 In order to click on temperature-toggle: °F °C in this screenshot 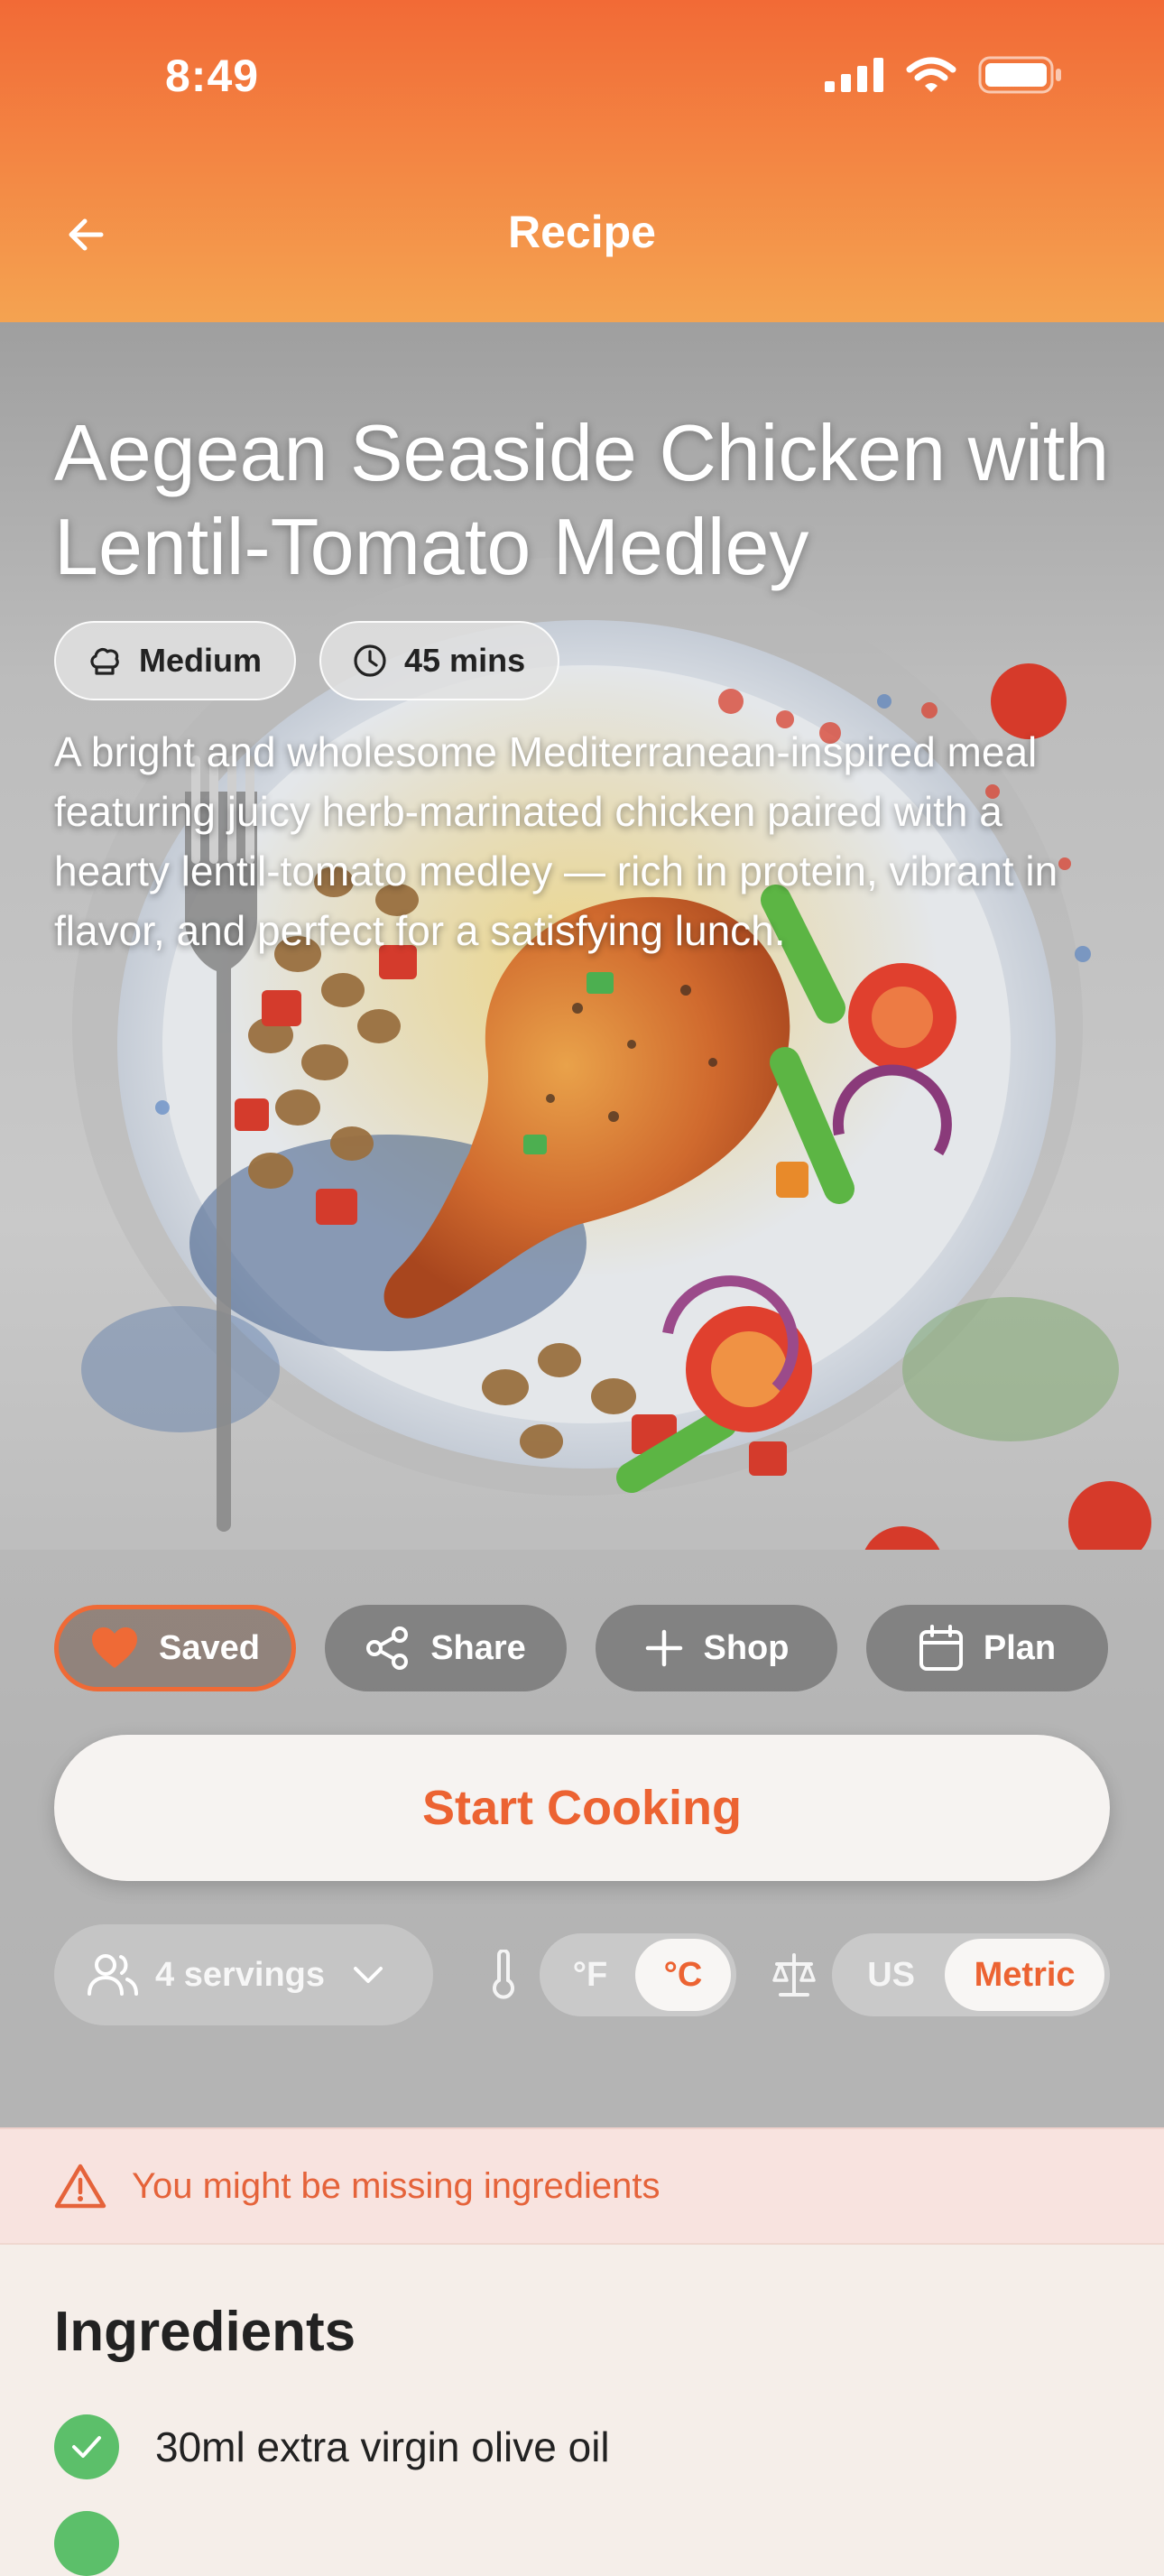, I will do `click(638, 1974)`.